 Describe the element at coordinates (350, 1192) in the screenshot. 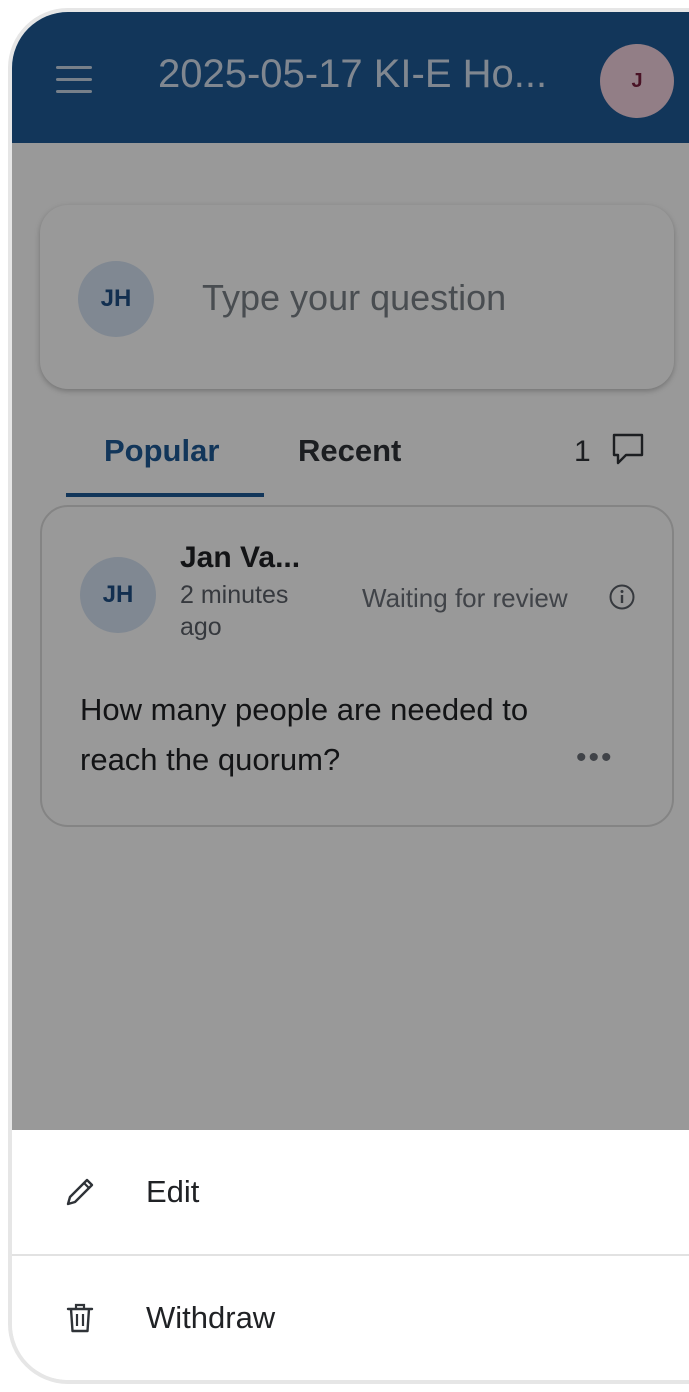

I see `edit-menu-item: Edit` at that location.